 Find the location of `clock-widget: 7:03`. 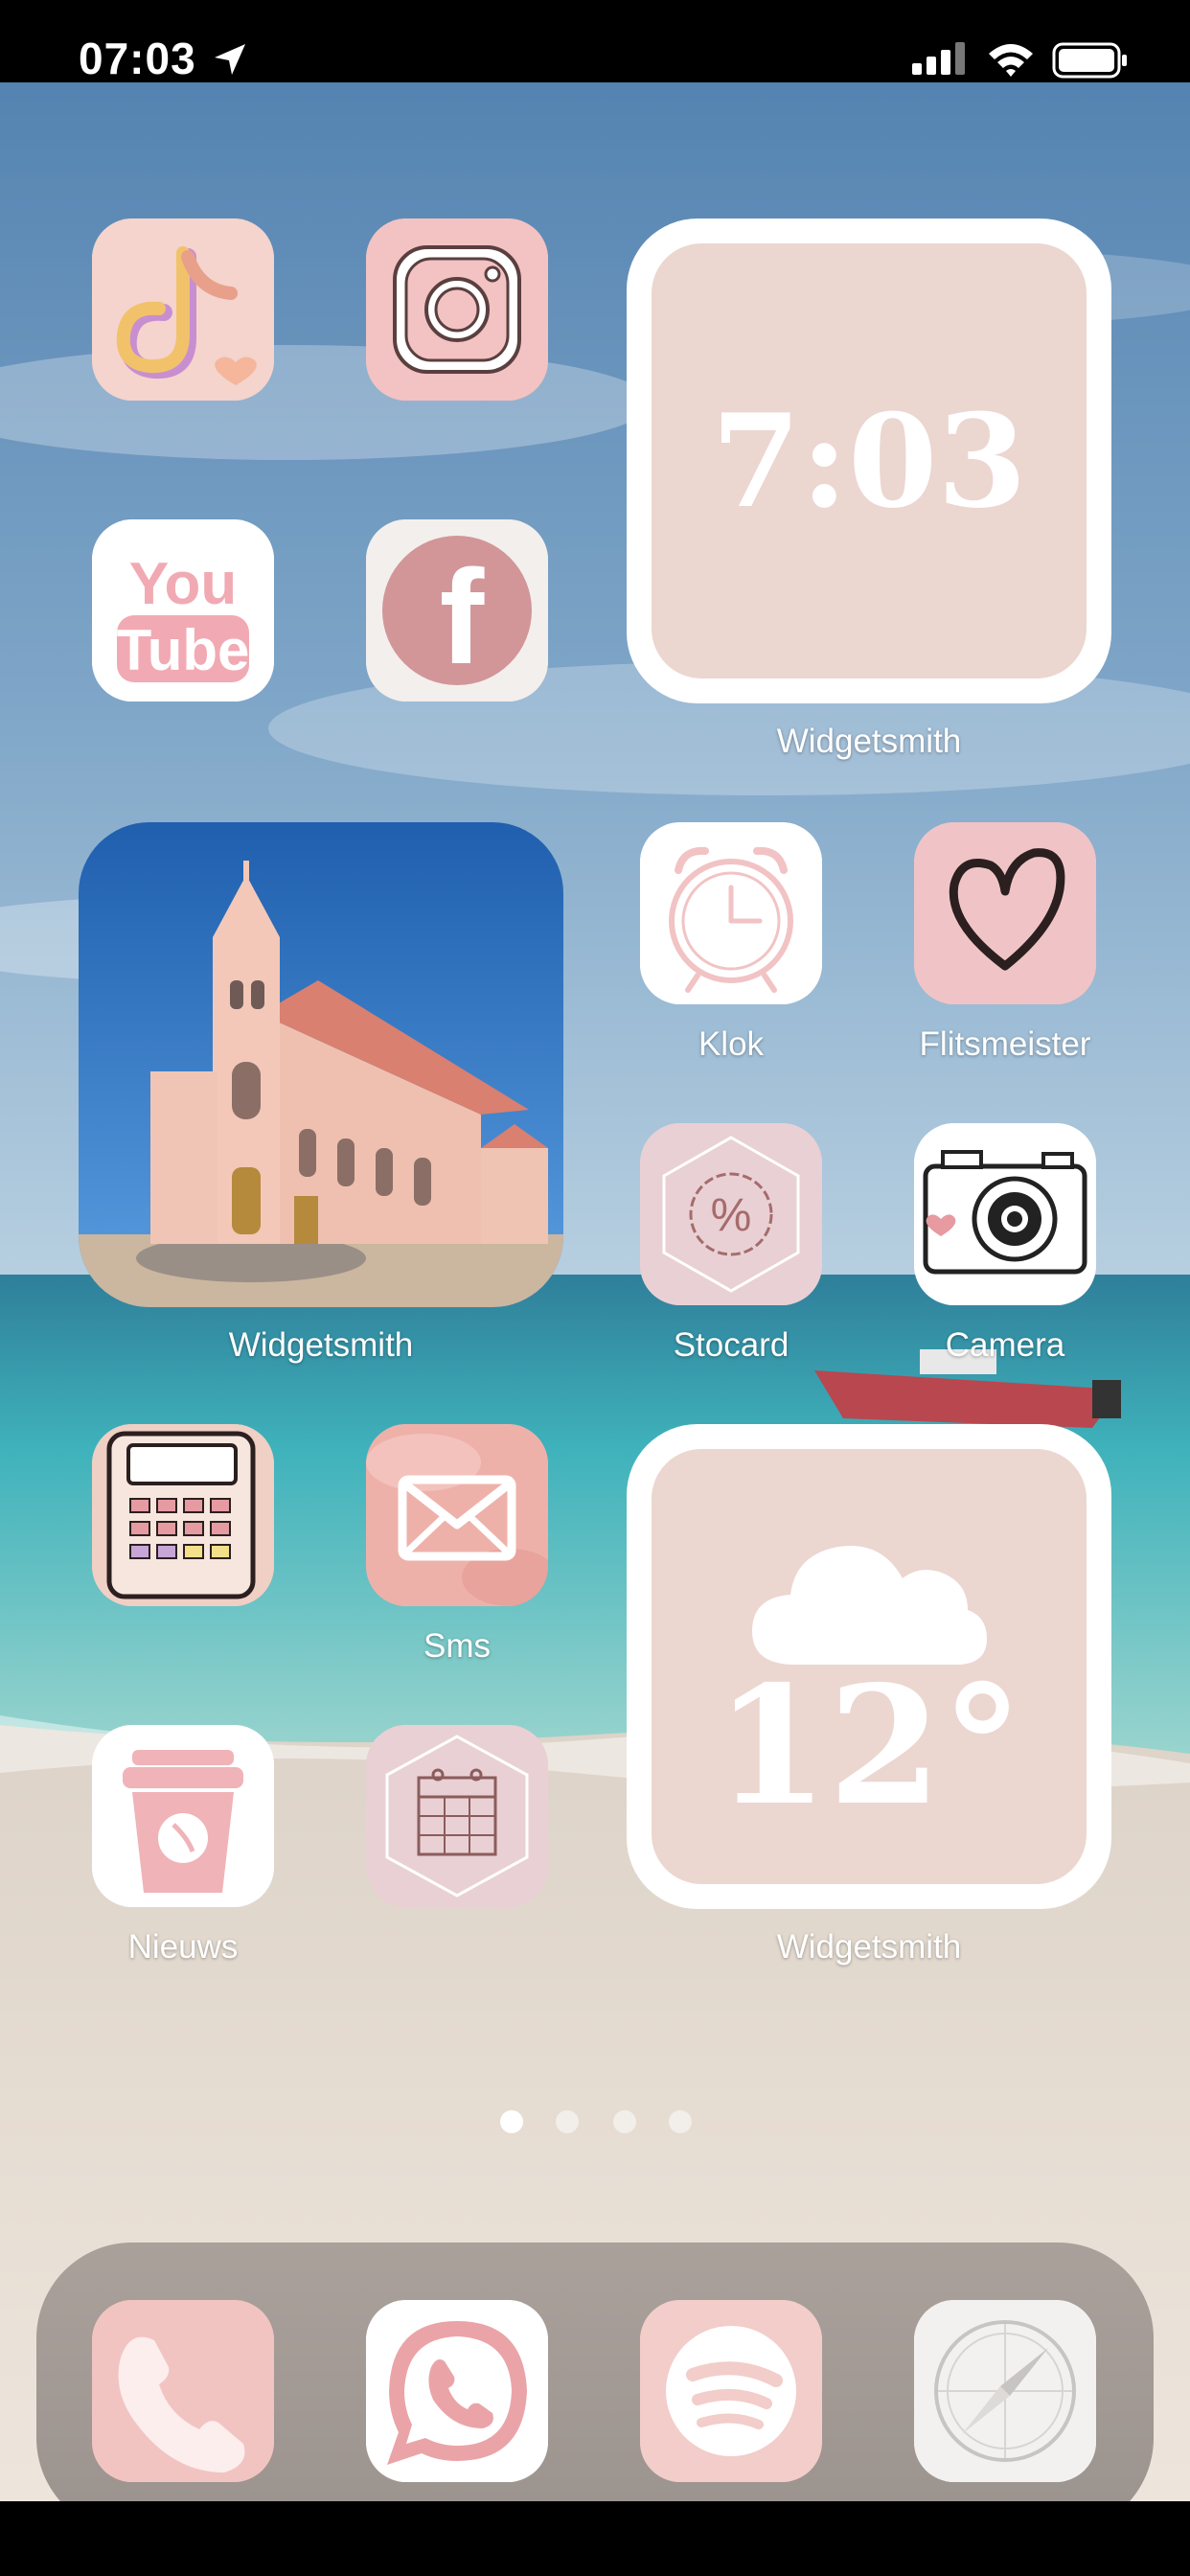

clock-widget: 7:03 is located at coordinates (869, 460).